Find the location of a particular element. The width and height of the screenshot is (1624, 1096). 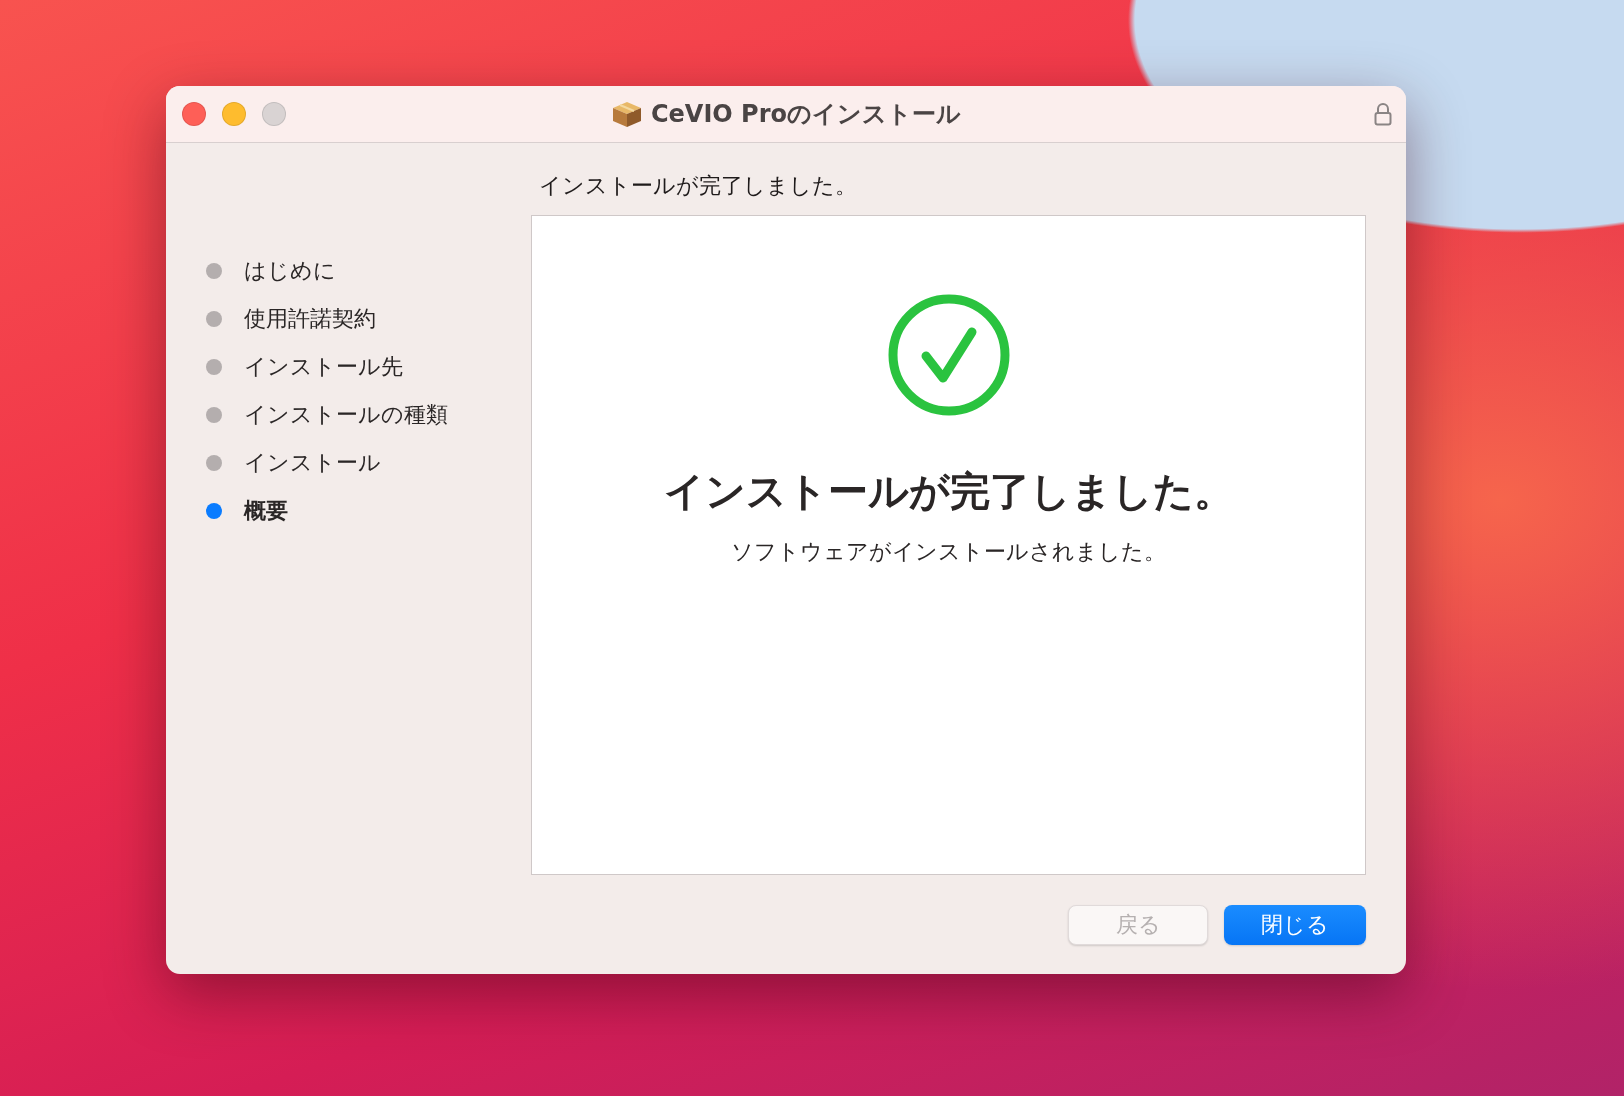

minimize-button is located at coordinates (234, 114).